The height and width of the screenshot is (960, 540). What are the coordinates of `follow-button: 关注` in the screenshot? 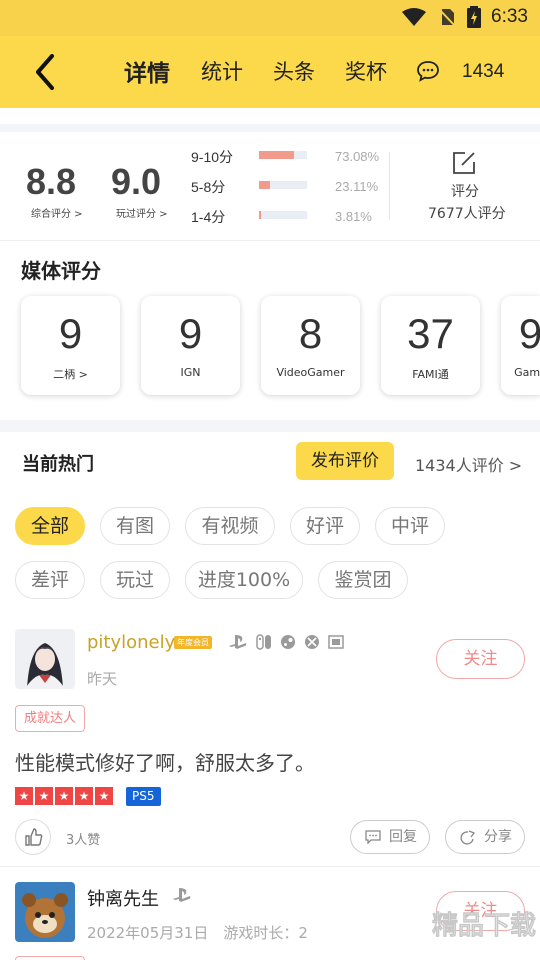 It's located at (480, 659).